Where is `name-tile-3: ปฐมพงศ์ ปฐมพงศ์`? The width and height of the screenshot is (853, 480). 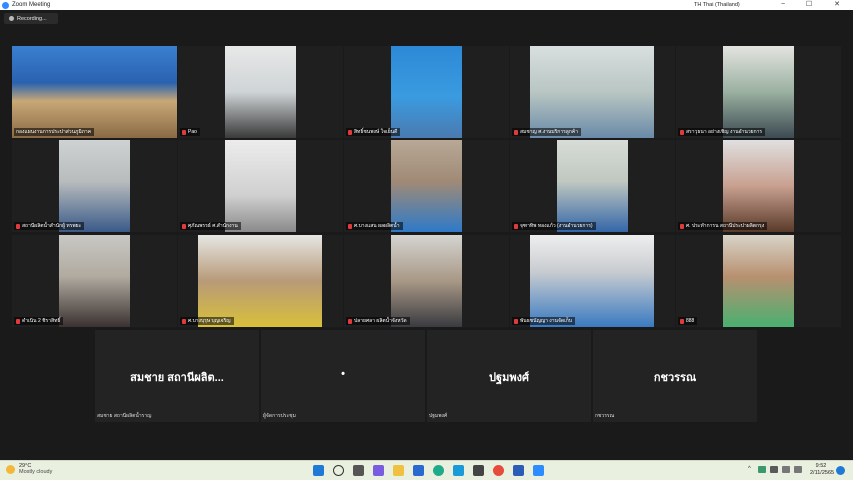
name-tile-3: ปฐมพงศ์ ปฐมพงศ์ is located at coordinates (509, 376).